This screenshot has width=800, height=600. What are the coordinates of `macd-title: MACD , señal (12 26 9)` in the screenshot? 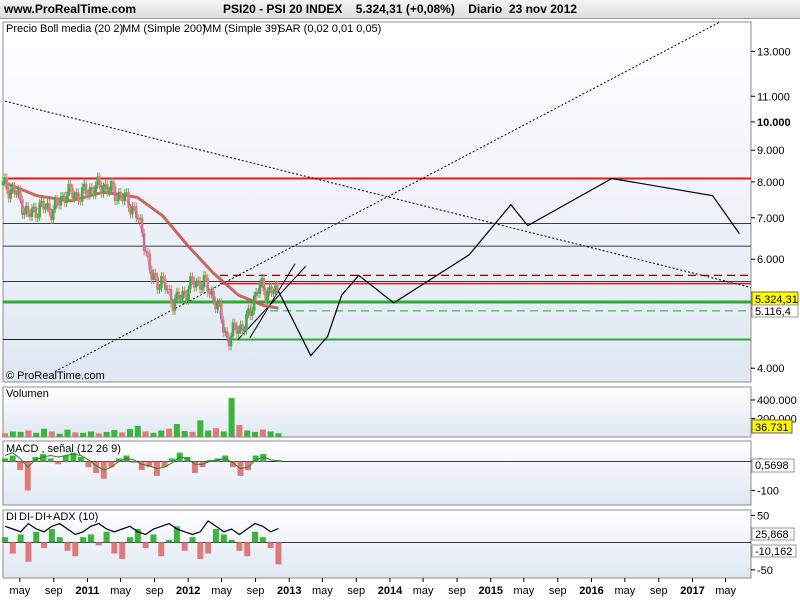 It's located at (63, 449).